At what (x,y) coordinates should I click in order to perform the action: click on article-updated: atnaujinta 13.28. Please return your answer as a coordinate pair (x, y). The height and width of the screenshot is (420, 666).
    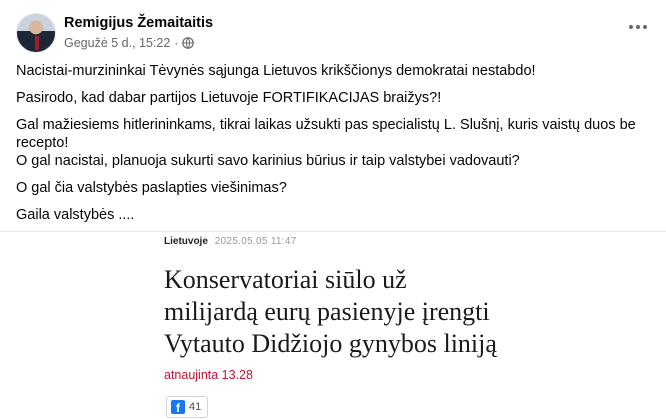
    Looking at the image, I should click on (208, 375).